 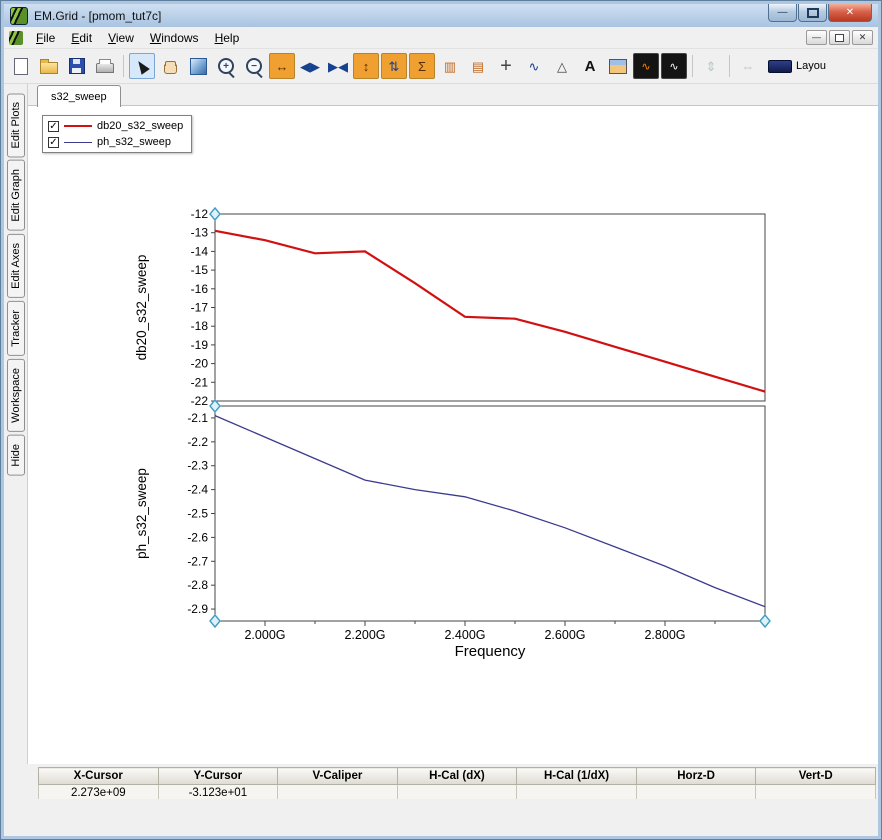 What do you see at coordinates (197, 490) in the screenshot?
I see `y-tick-label: -2.4` at bounding box center [197, 490].